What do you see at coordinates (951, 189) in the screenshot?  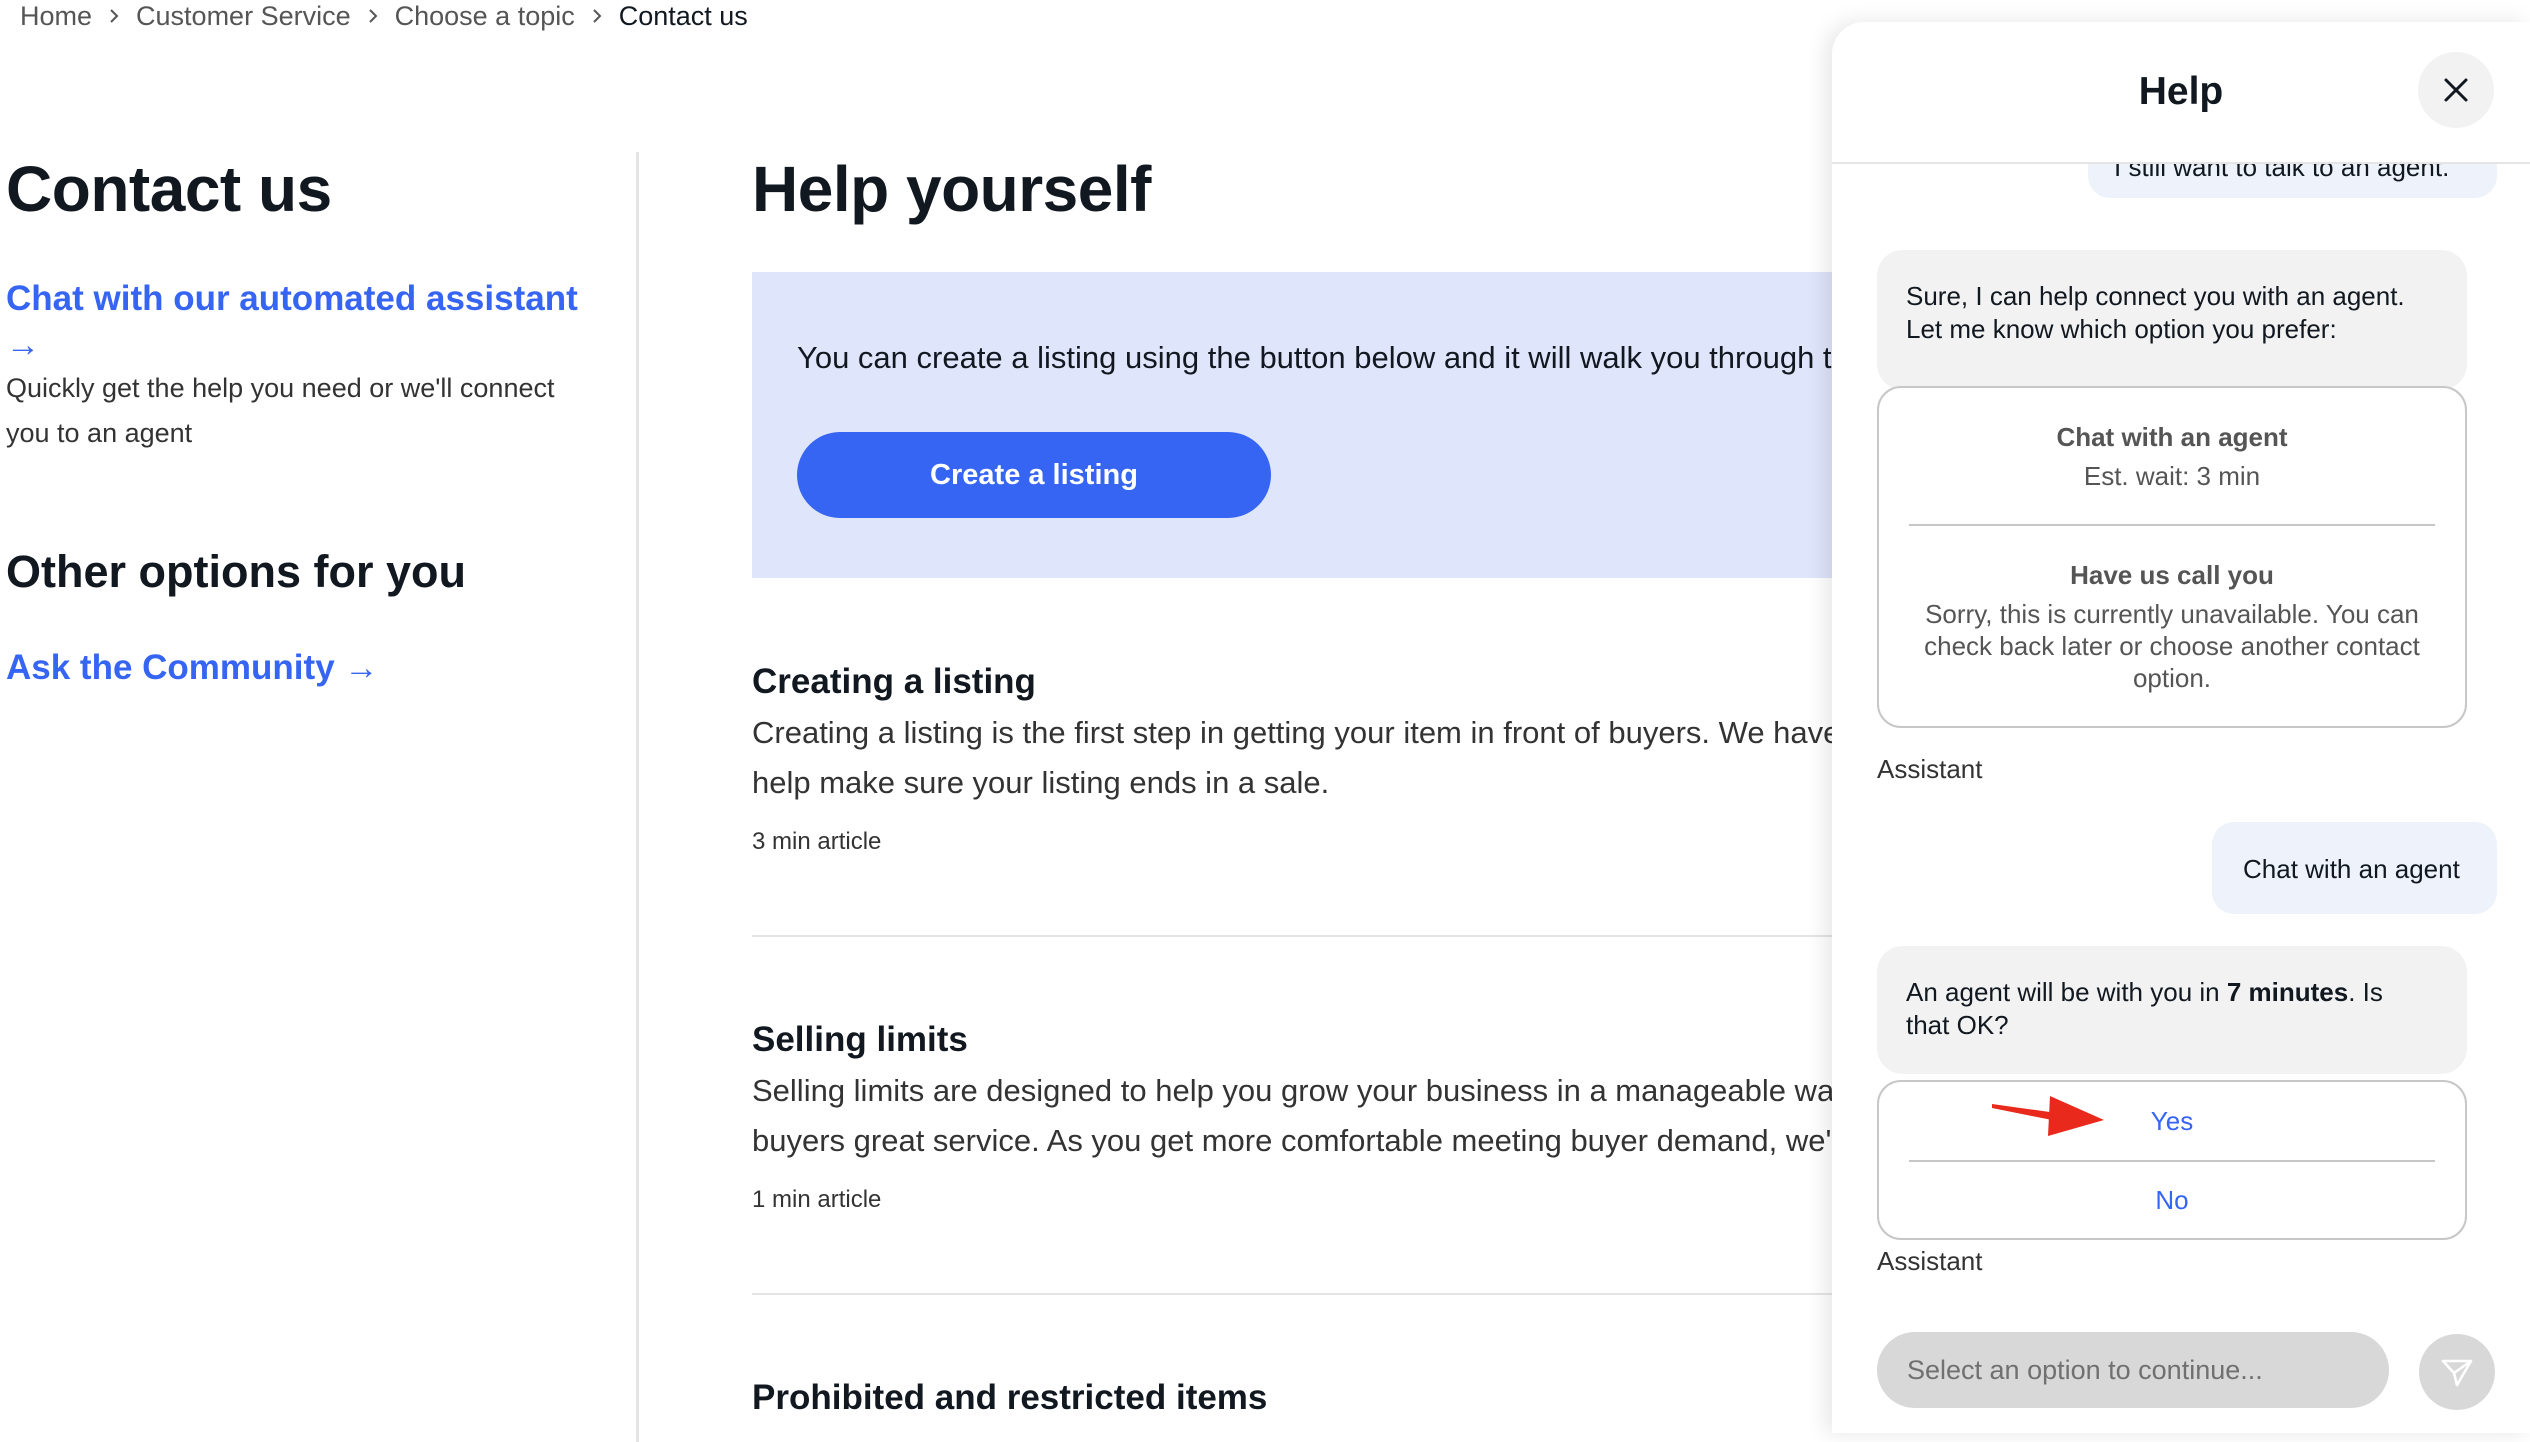 I see `help-yourself-heading: Help yourself` at bounding box center [951, 189].